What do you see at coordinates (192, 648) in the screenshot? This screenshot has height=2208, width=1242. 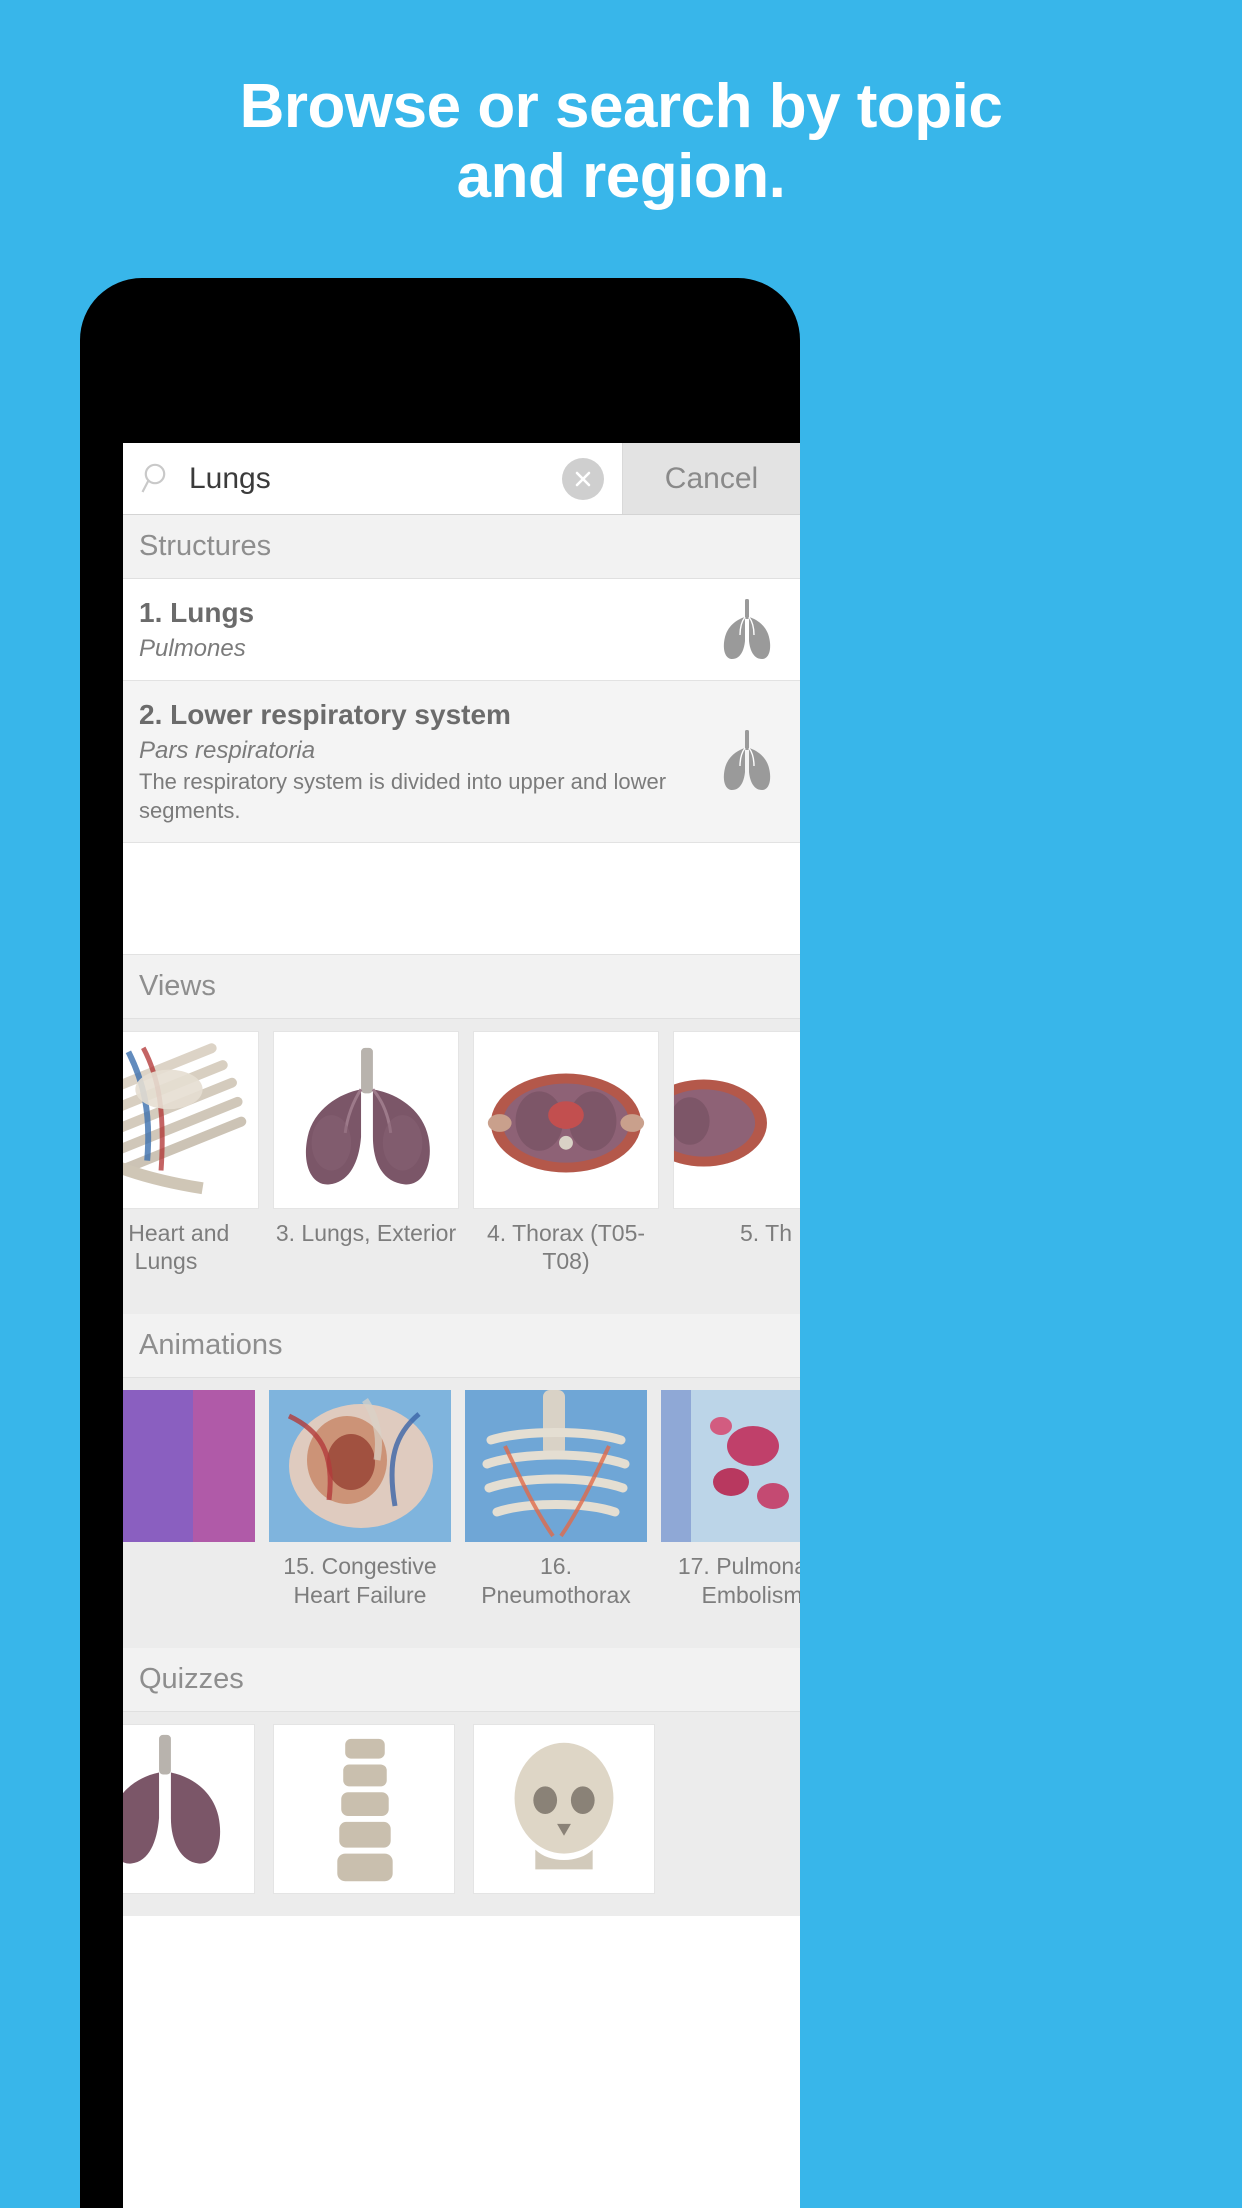 I see `result-latin-name: Pulmones` at bounding box center [192, 648].